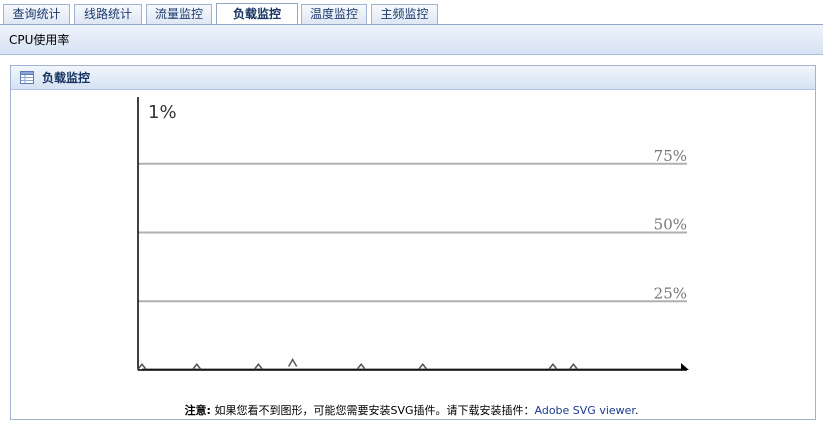  Describe the element at coordinates (585, 410) in the screenshot. I see `adobe-svg-viewer-link: Adobe SVG viewer` at that location.